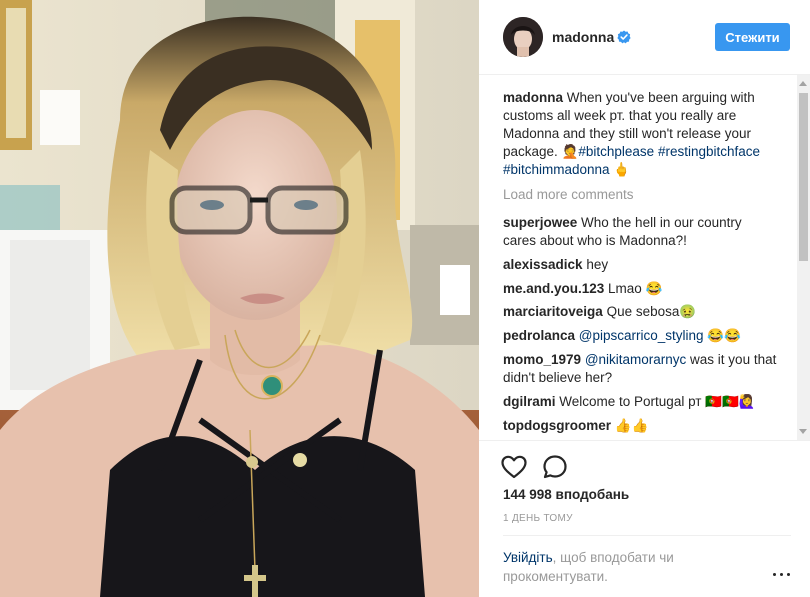 This screenshot has height=597, width=810. Describe the element at coordinates (644, 37) in the screenshot. I see `post-header: madonna Стежити` at that location.